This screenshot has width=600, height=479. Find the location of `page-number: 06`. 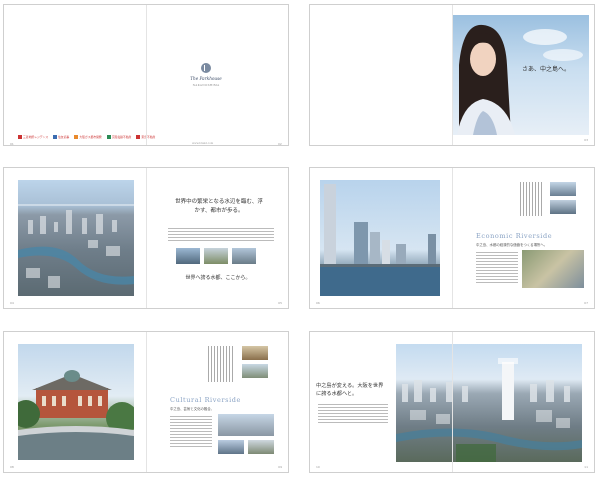

page-number: 06 is located at coordinates (318, 303).